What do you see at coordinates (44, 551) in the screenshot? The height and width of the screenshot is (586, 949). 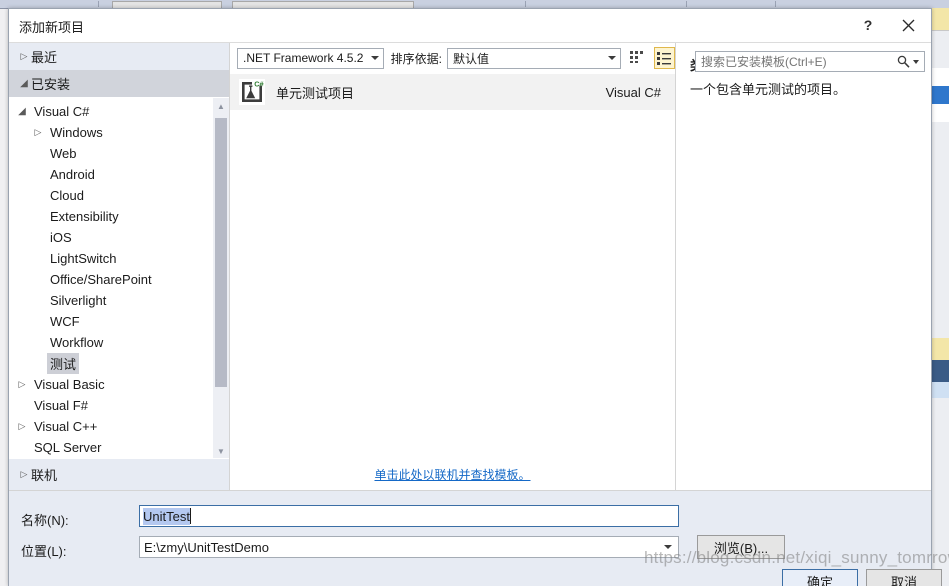 I see `location-label: 位置(L):` at bounding box center [44, 551].